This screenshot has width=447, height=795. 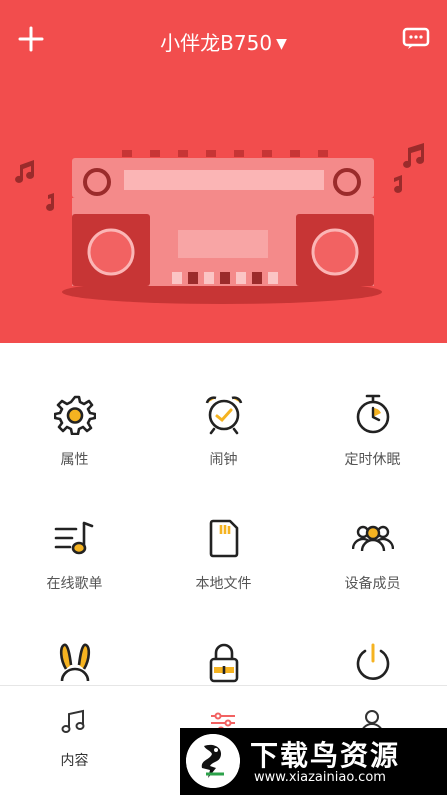 I want to click on watermark-title: 下载鸟资源, so click(x=325, y=755).